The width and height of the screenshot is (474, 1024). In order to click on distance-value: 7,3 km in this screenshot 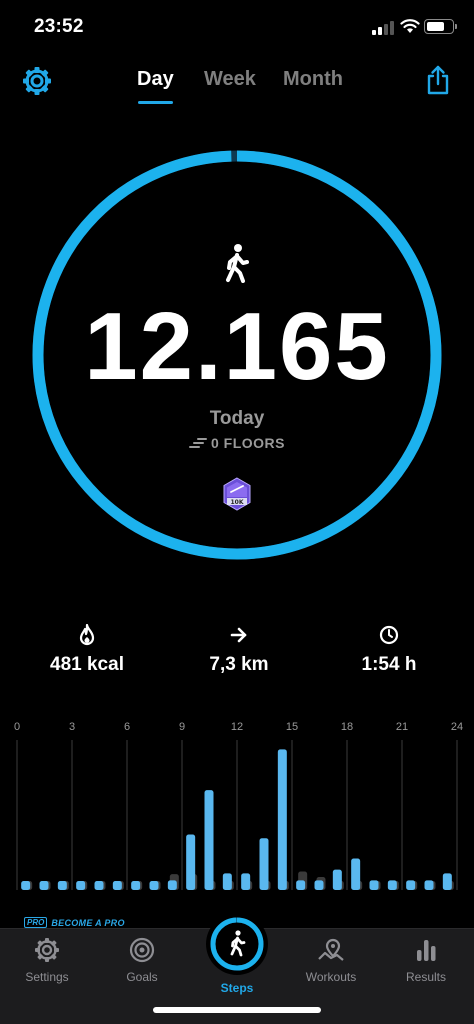, I will do `click(239, 664)`.